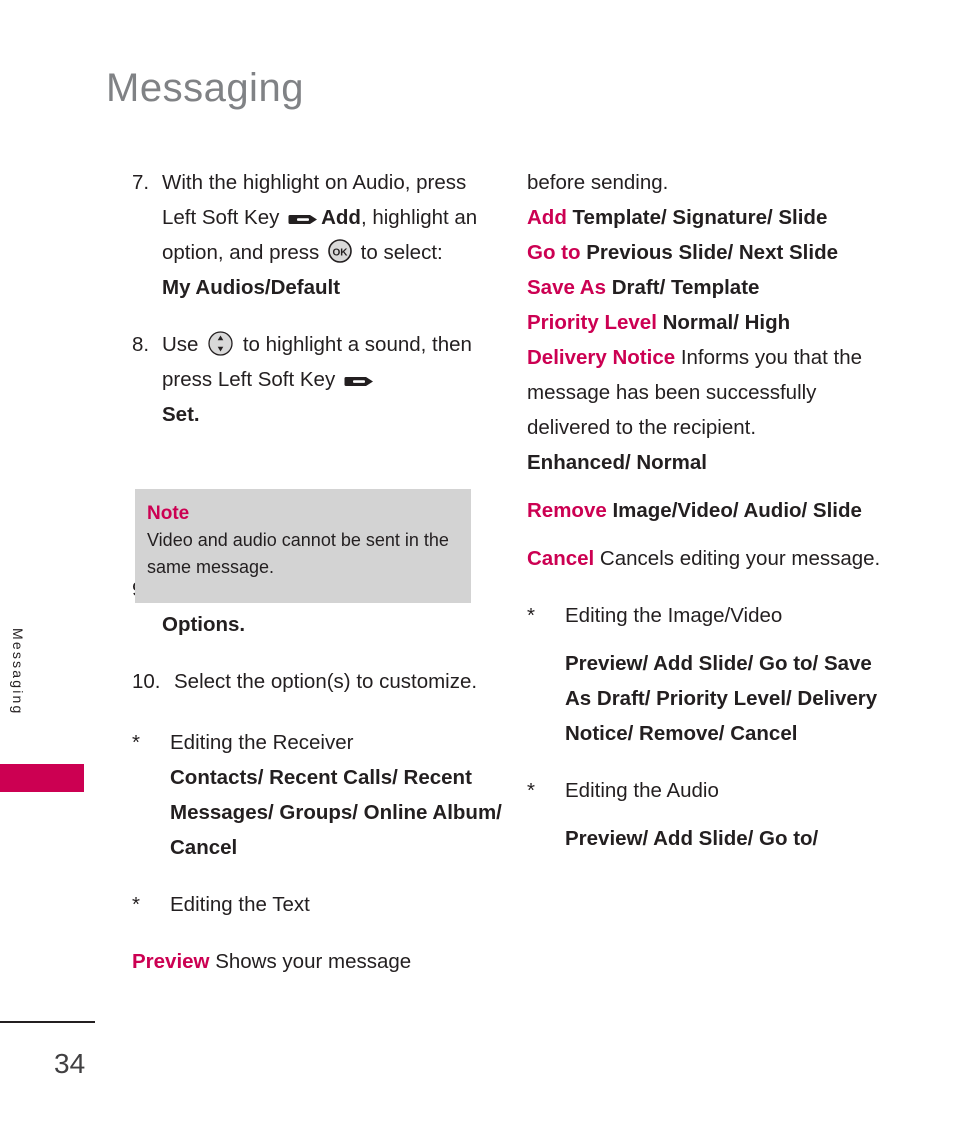 The height and width of the screenshot is (1145, 954). What do you see at coordinates (204, 624) in the screenshot?
I see `step-9-bold-line: Options.` at bounding box center [204, 624].